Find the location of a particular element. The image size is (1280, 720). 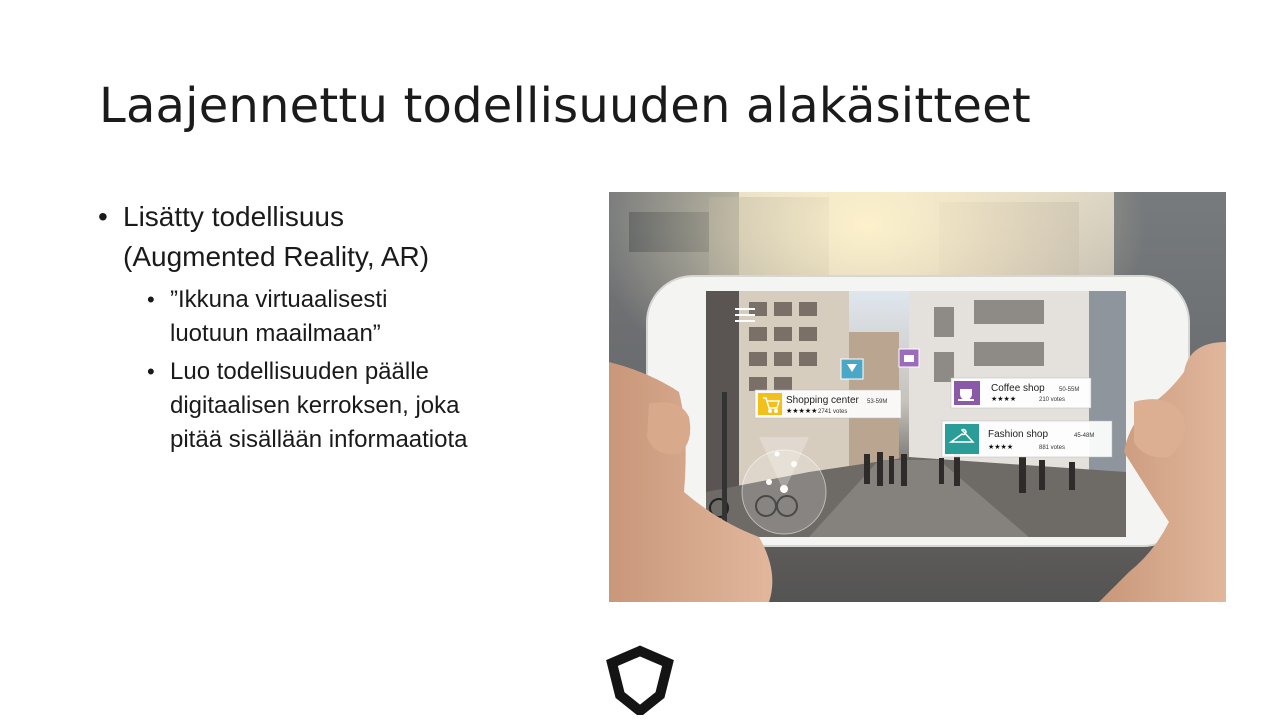

sub-bullet-line: pitää sisällään informaatiota is located at coordinates (319, 439).